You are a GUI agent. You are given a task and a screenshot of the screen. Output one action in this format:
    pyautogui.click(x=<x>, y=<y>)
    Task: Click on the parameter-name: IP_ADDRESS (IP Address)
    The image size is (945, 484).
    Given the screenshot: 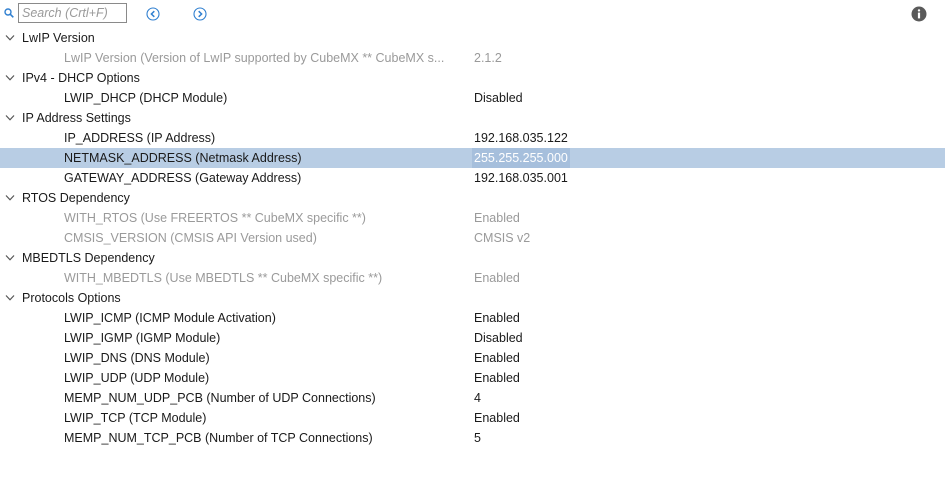 What is the action you would take?
    pyautogui.click(x=140, y=138)
    